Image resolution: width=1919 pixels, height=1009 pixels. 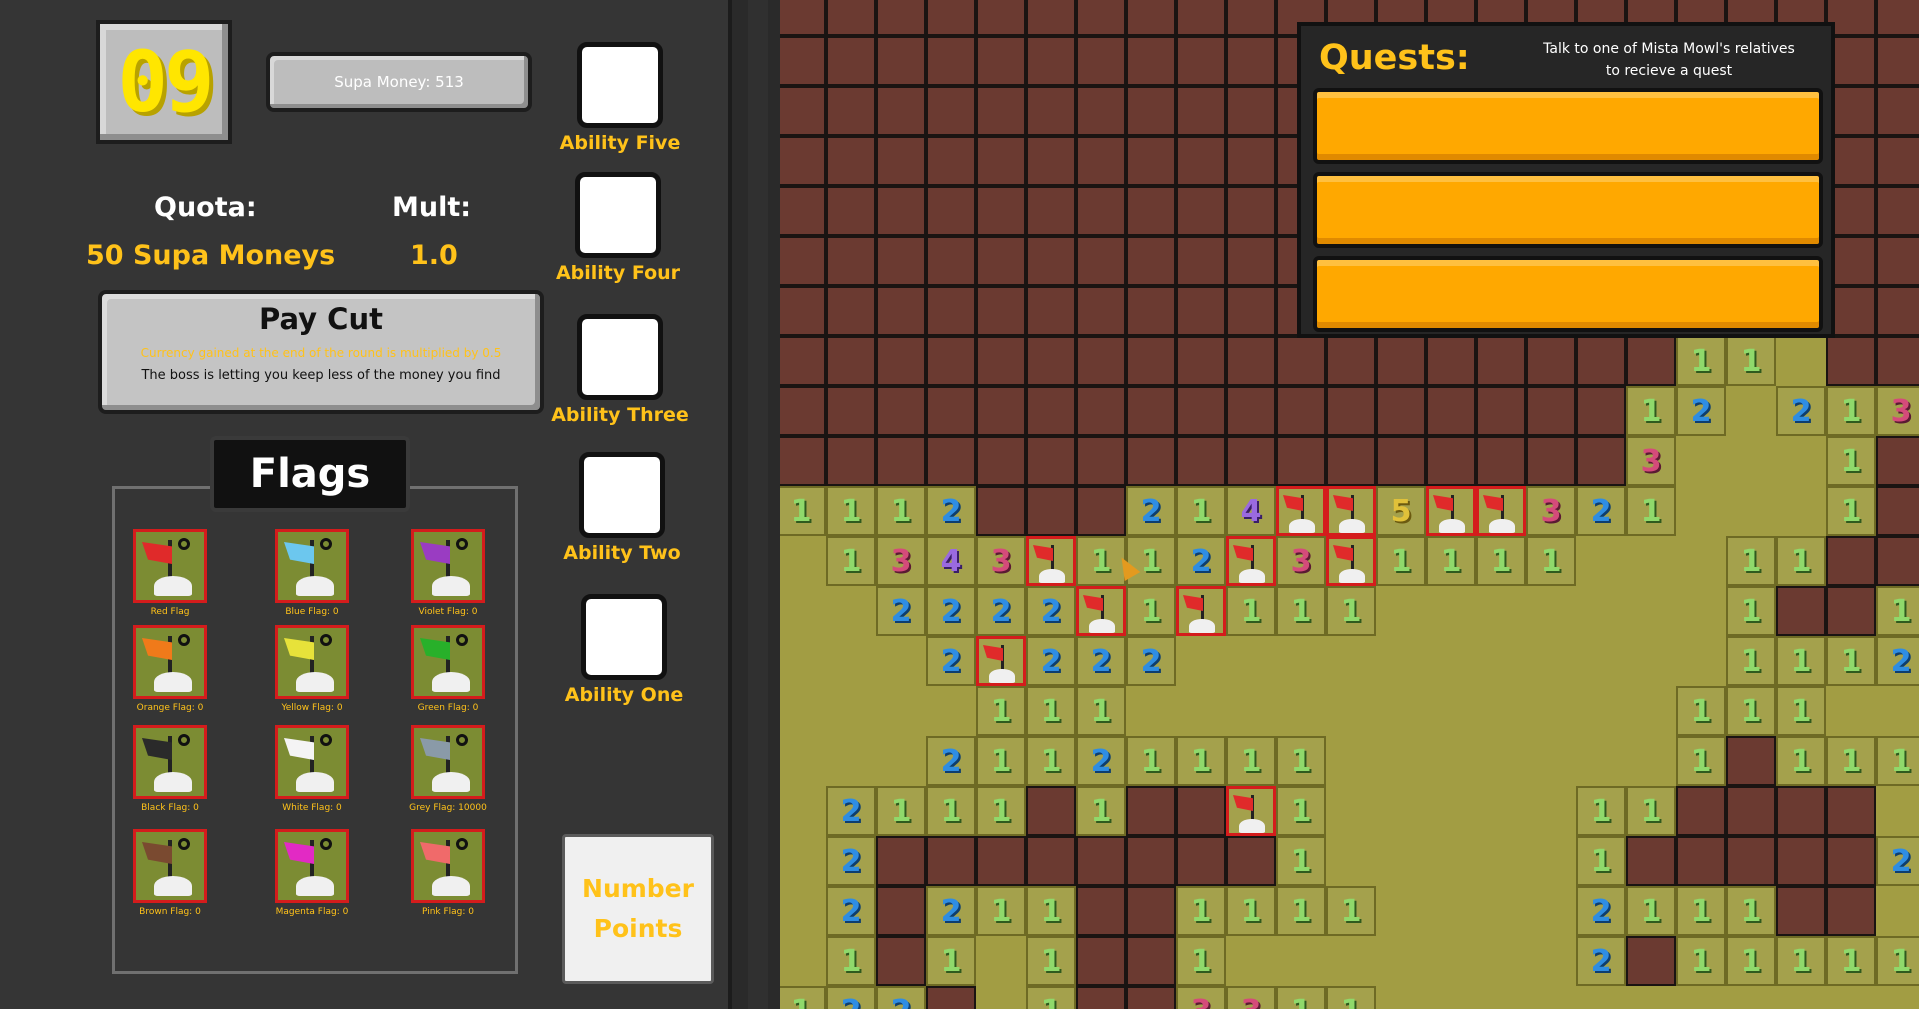 I want to click on flag-slot: Red Flag, so click(x=170, y=573).